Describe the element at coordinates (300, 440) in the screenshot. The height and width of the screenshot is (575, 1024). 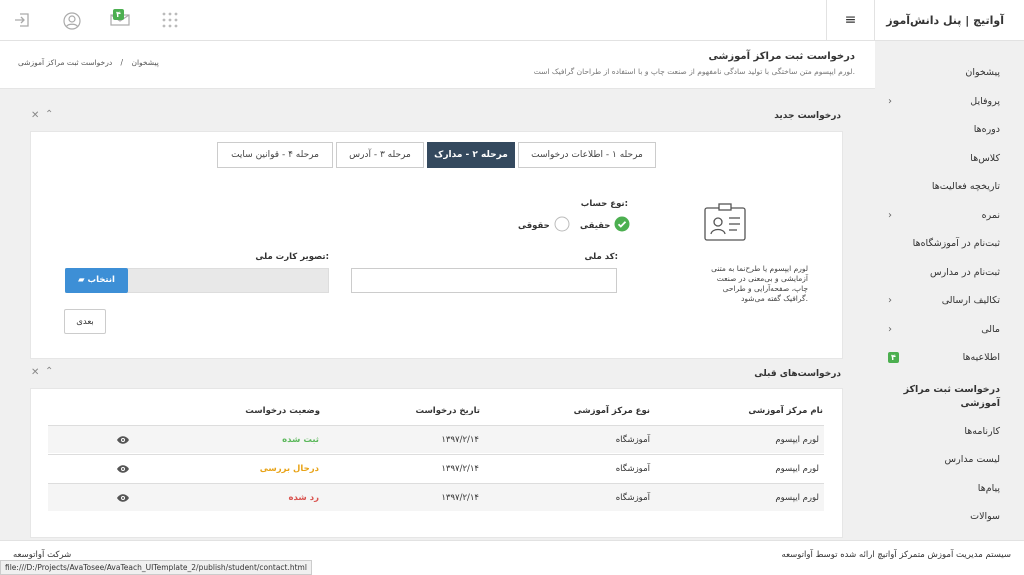
I see `cell-status: ثبت شده` at that location.